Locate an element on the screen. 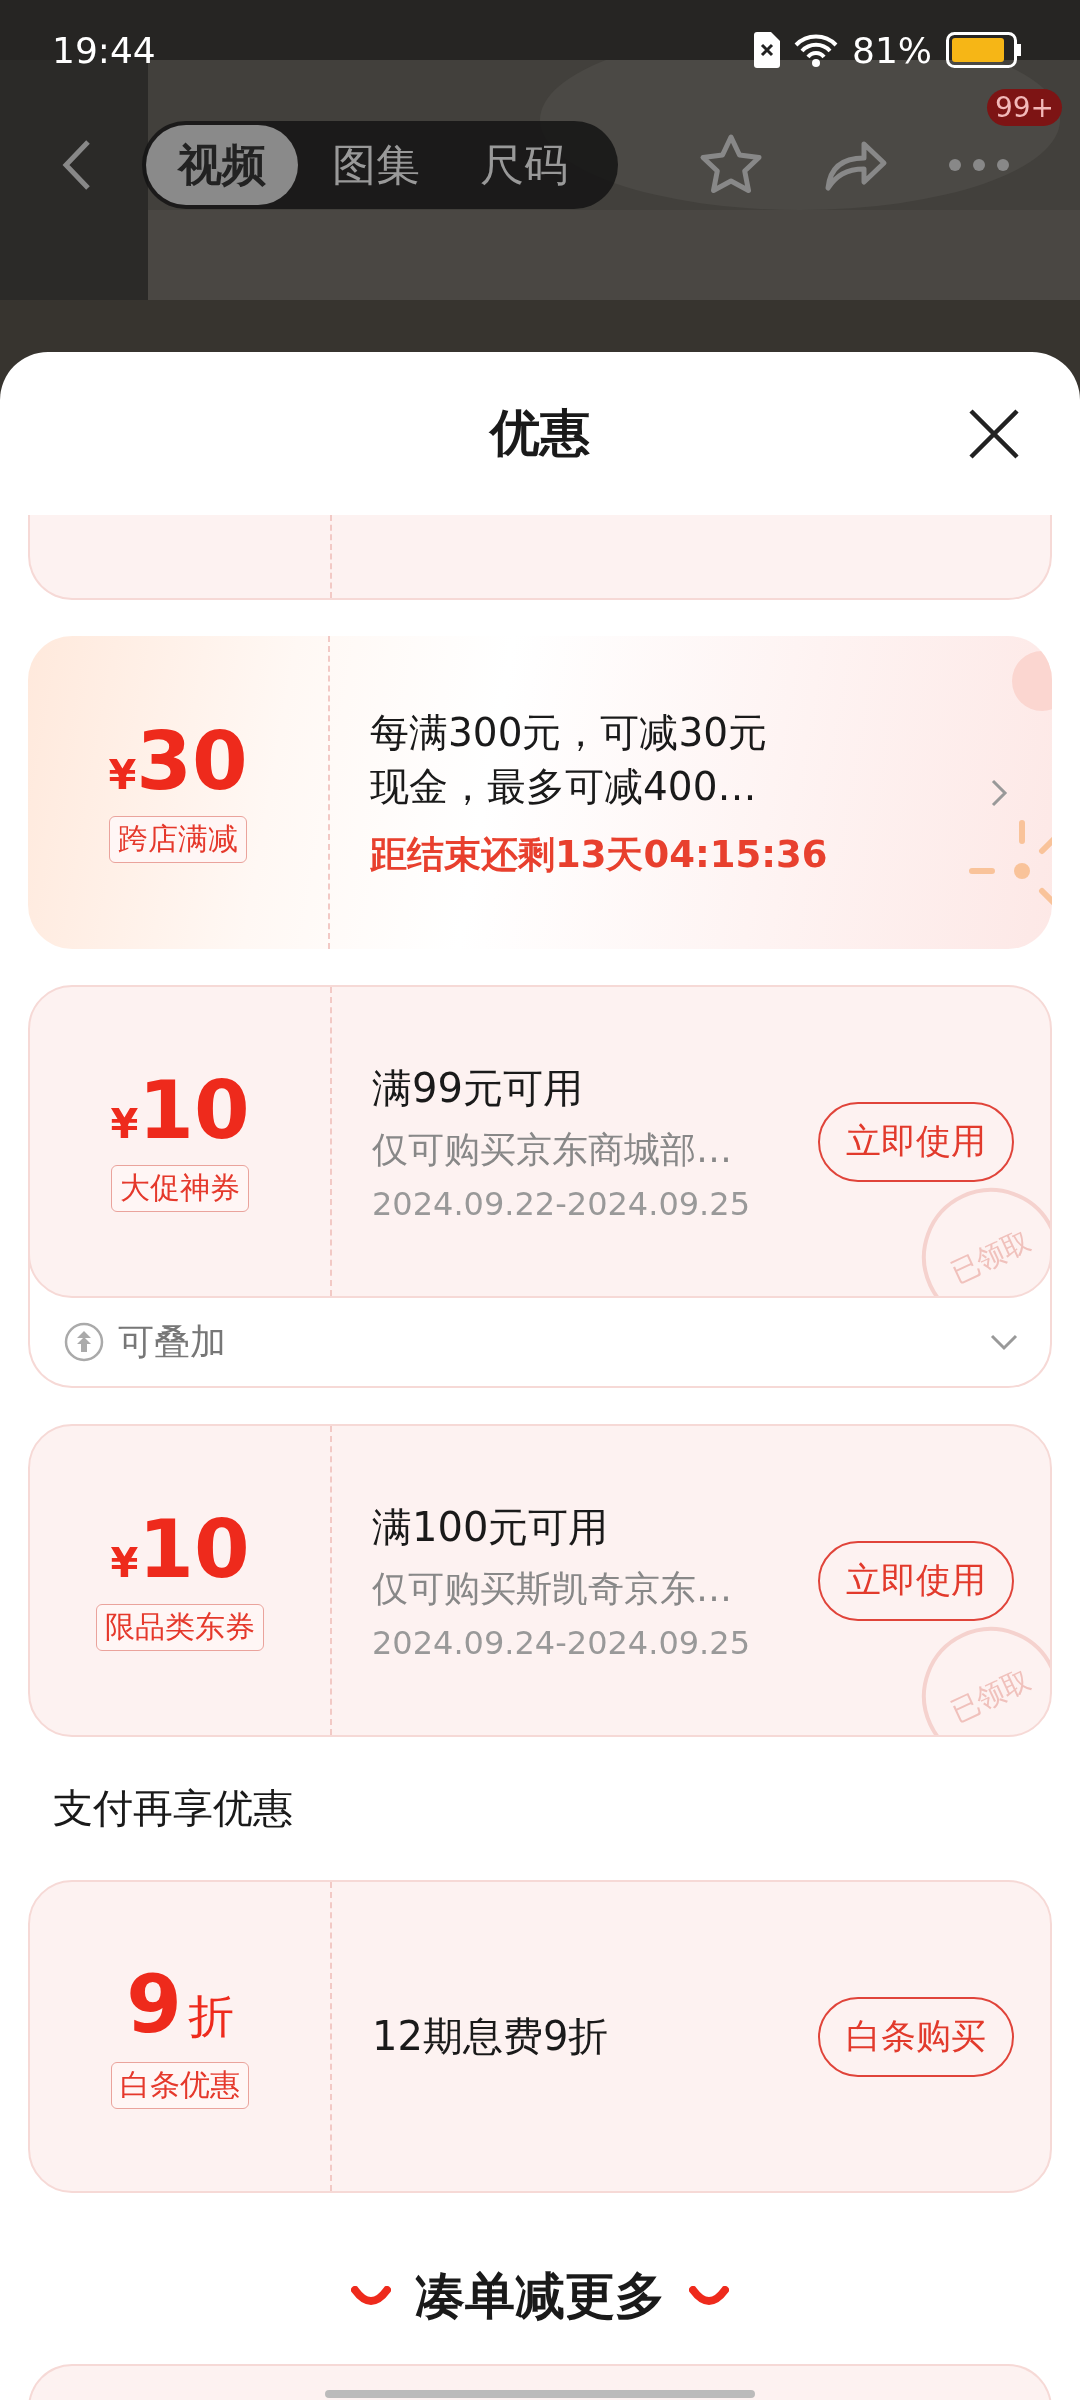 The image size is (1080, 2400). coupon-tag: 跨店满减 is located at coordinates (178, 839).